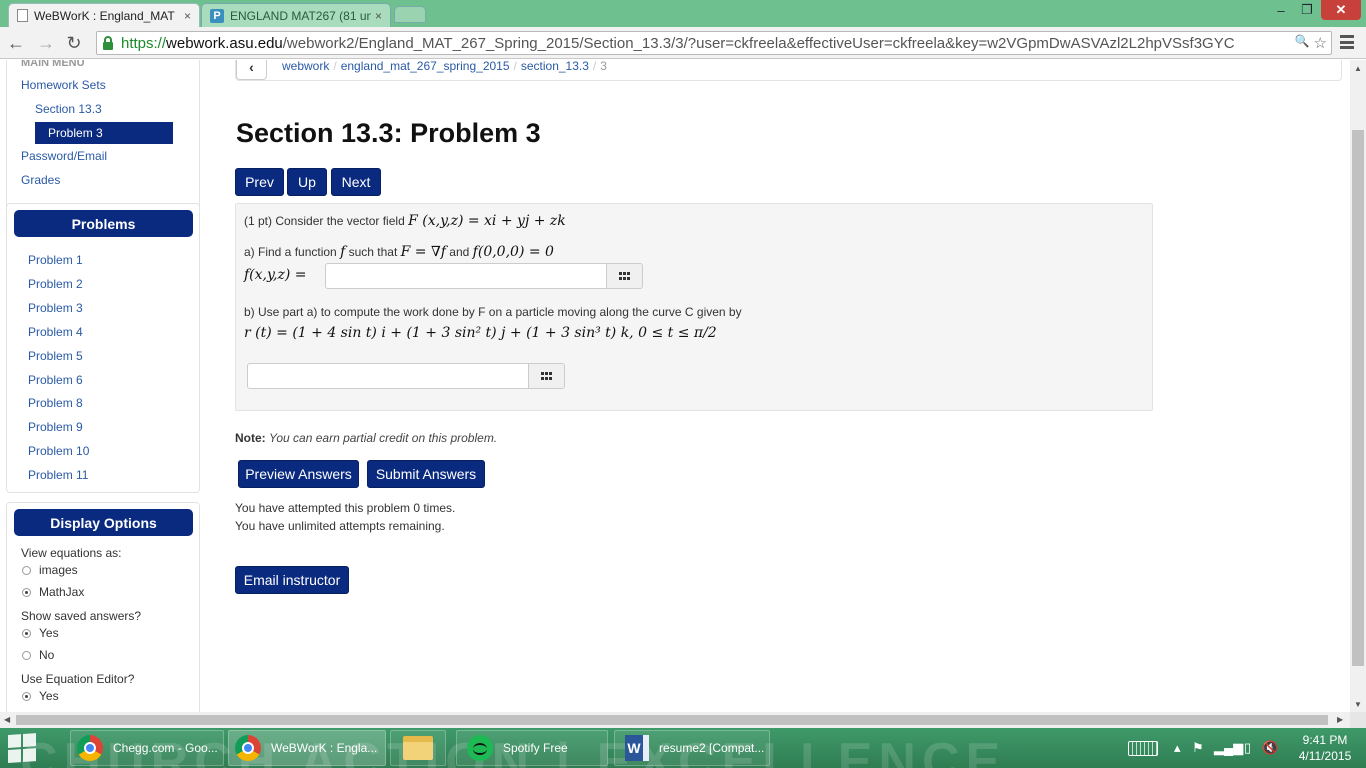 The image size is (1366, 768). What do you see at coordinates (55, 260) in the screenshot?
I see `problem-link: Problem 1` at bounding box center [55, 260].